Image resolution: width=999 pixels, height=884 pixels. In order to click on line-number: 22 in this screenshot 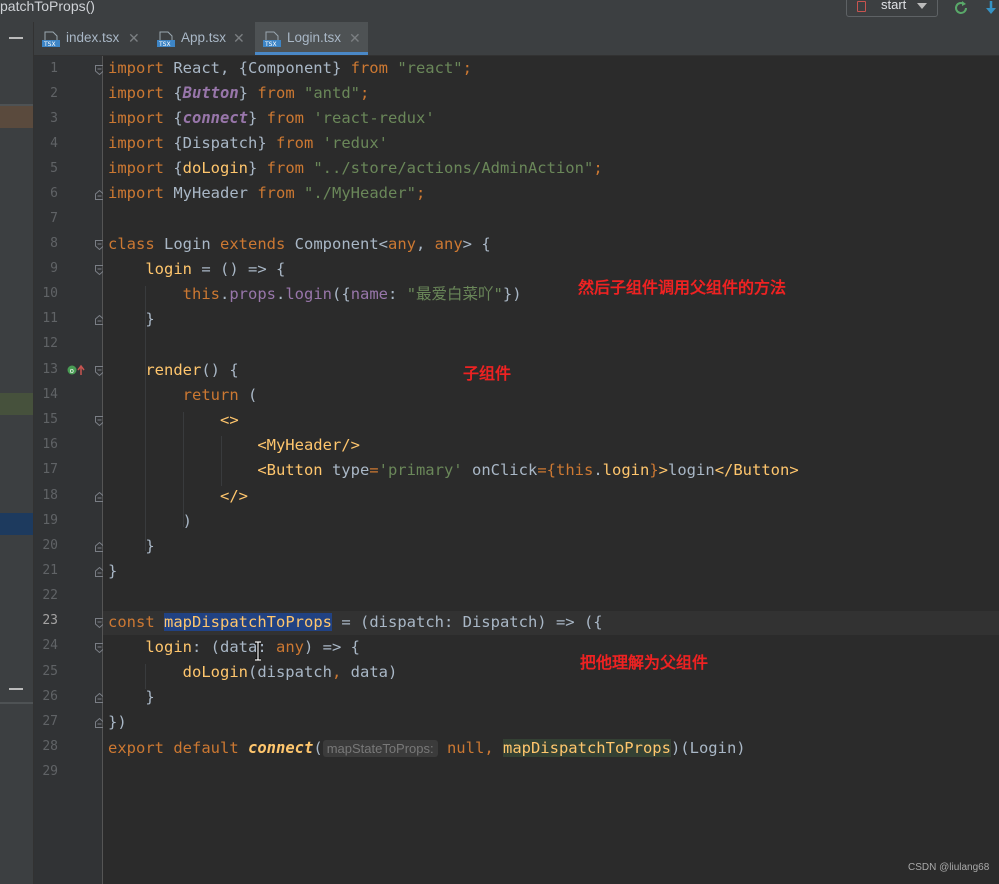, I will do `click(50, 595)`.